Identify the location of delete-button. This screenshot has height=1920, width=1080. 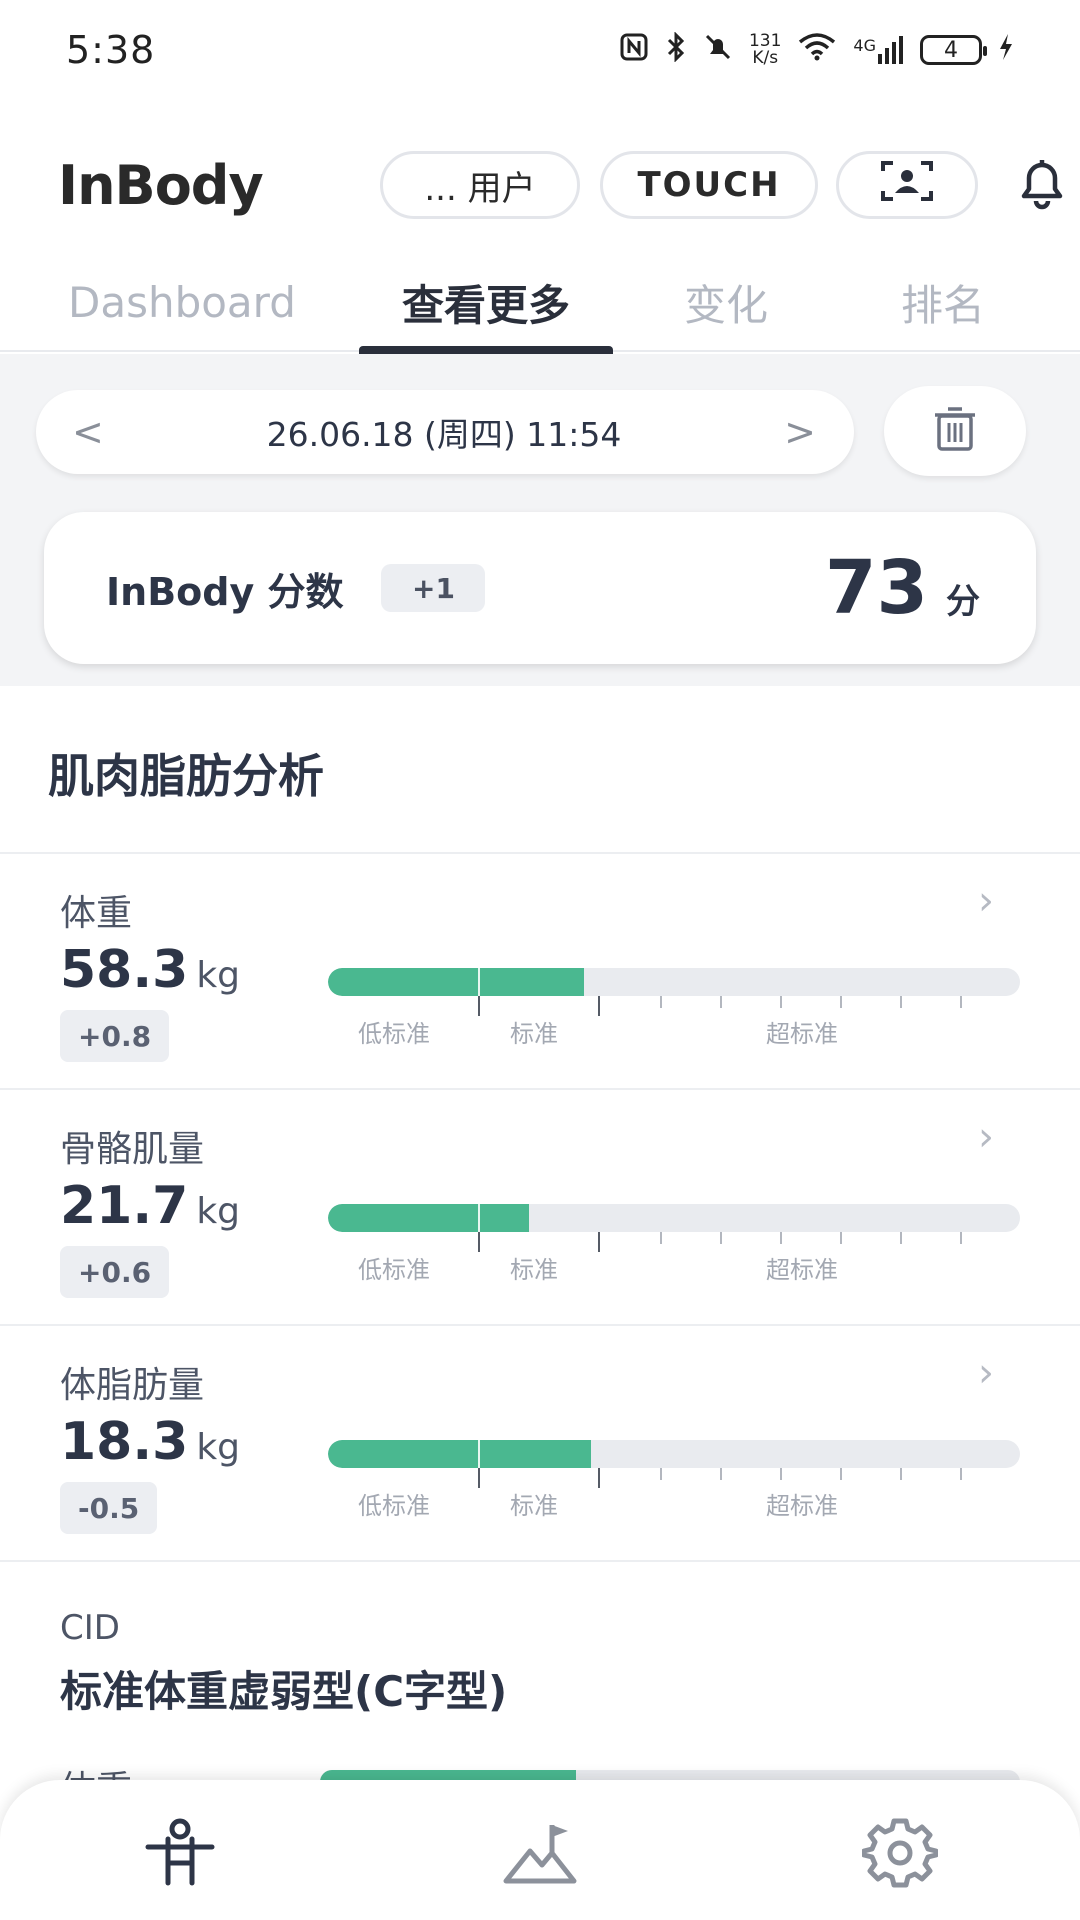
(955, 431).